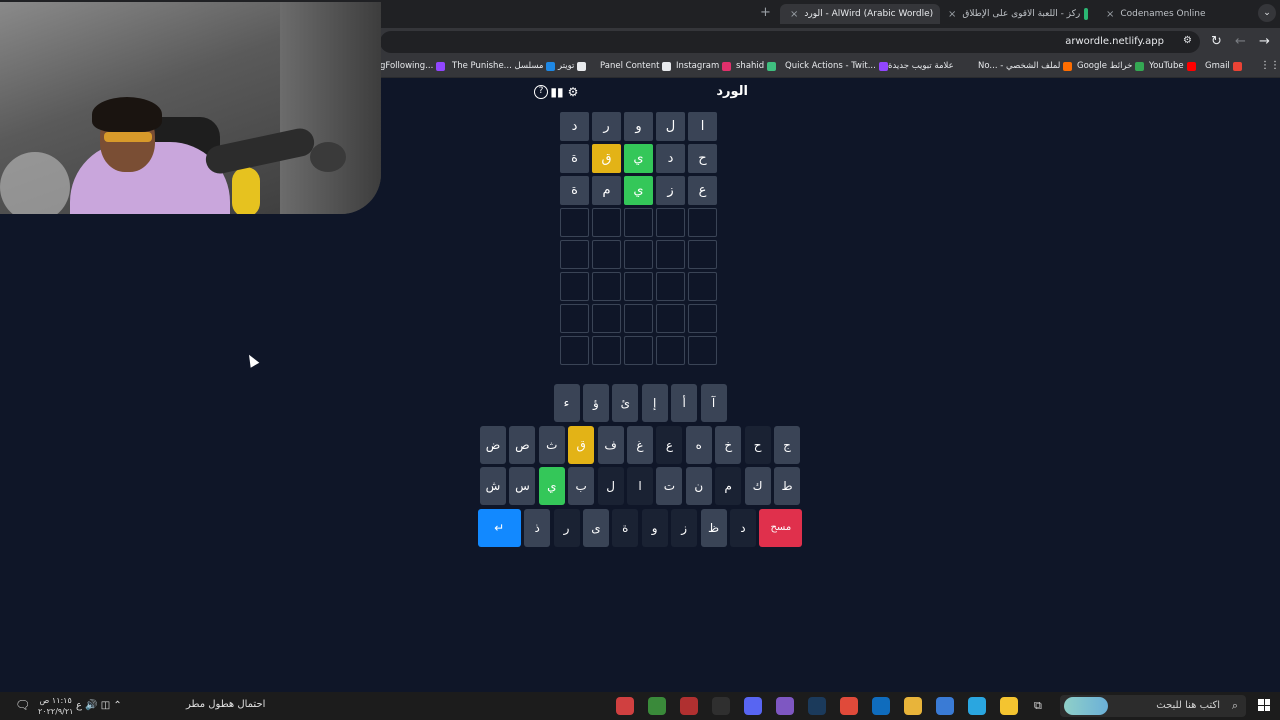 The image size is (1280, 720). What do you see at coordinates (945, 706) in the screenshot?
I see `store-icon` at bounding box center [945, 706].